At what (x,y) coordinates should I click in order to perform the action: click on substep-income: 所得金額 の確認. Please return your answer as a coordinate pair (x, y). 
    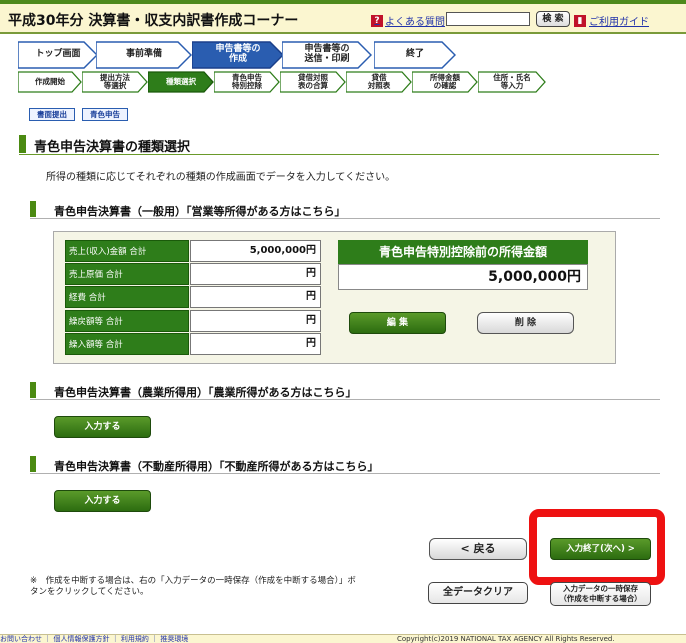
    Looking at the image, I should click on (445, 82).